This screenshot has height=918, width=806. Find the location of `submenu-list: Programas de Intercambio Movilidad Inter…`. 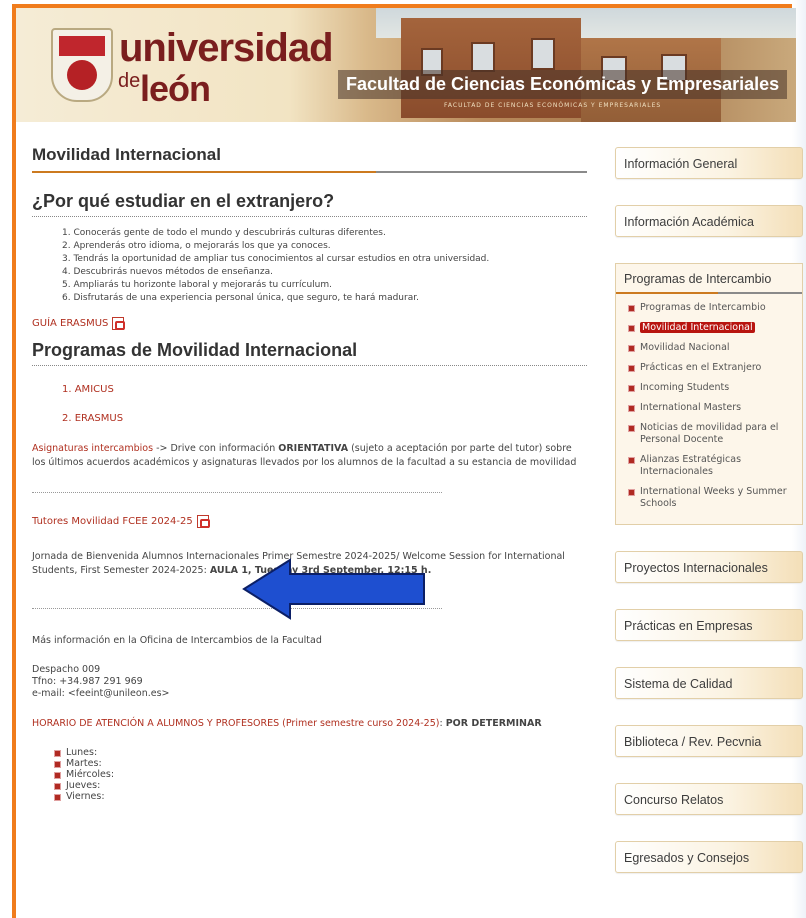

submenu-list: Programas de Intercambio Movilidad Inter… is located at coordinates (709, 406).